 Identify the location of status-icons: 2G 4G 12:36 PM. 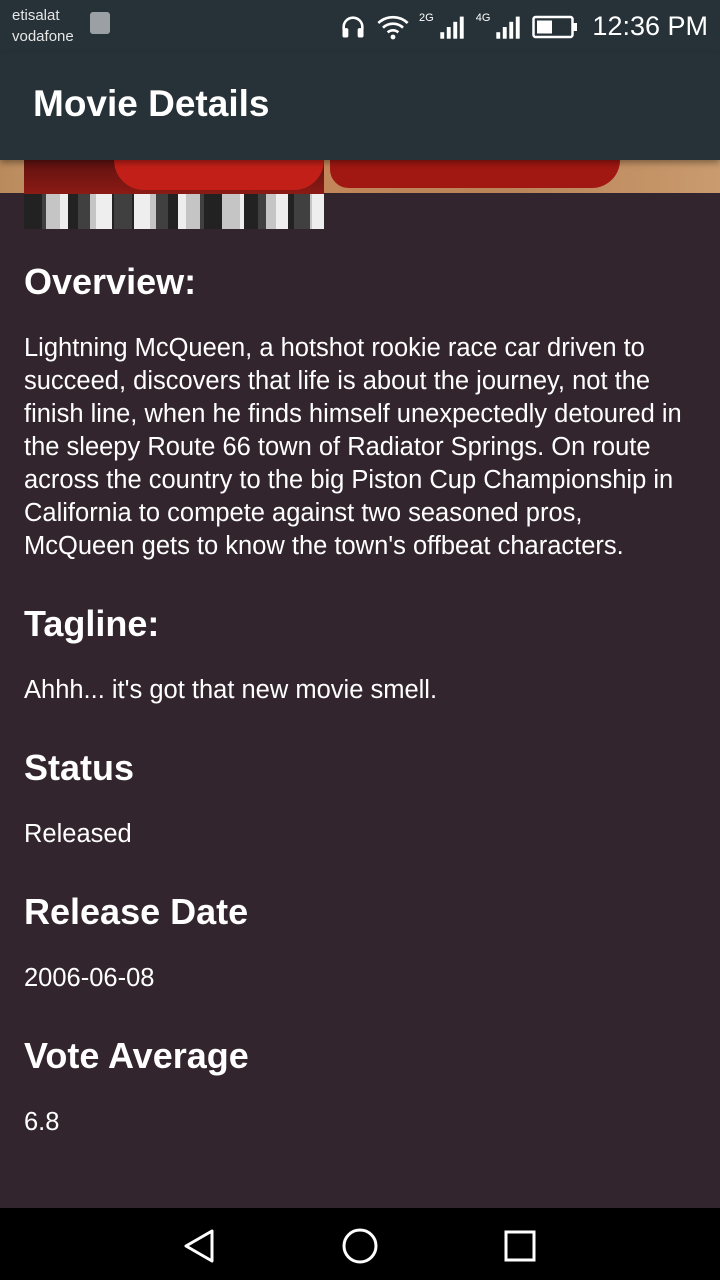
(523, 26).